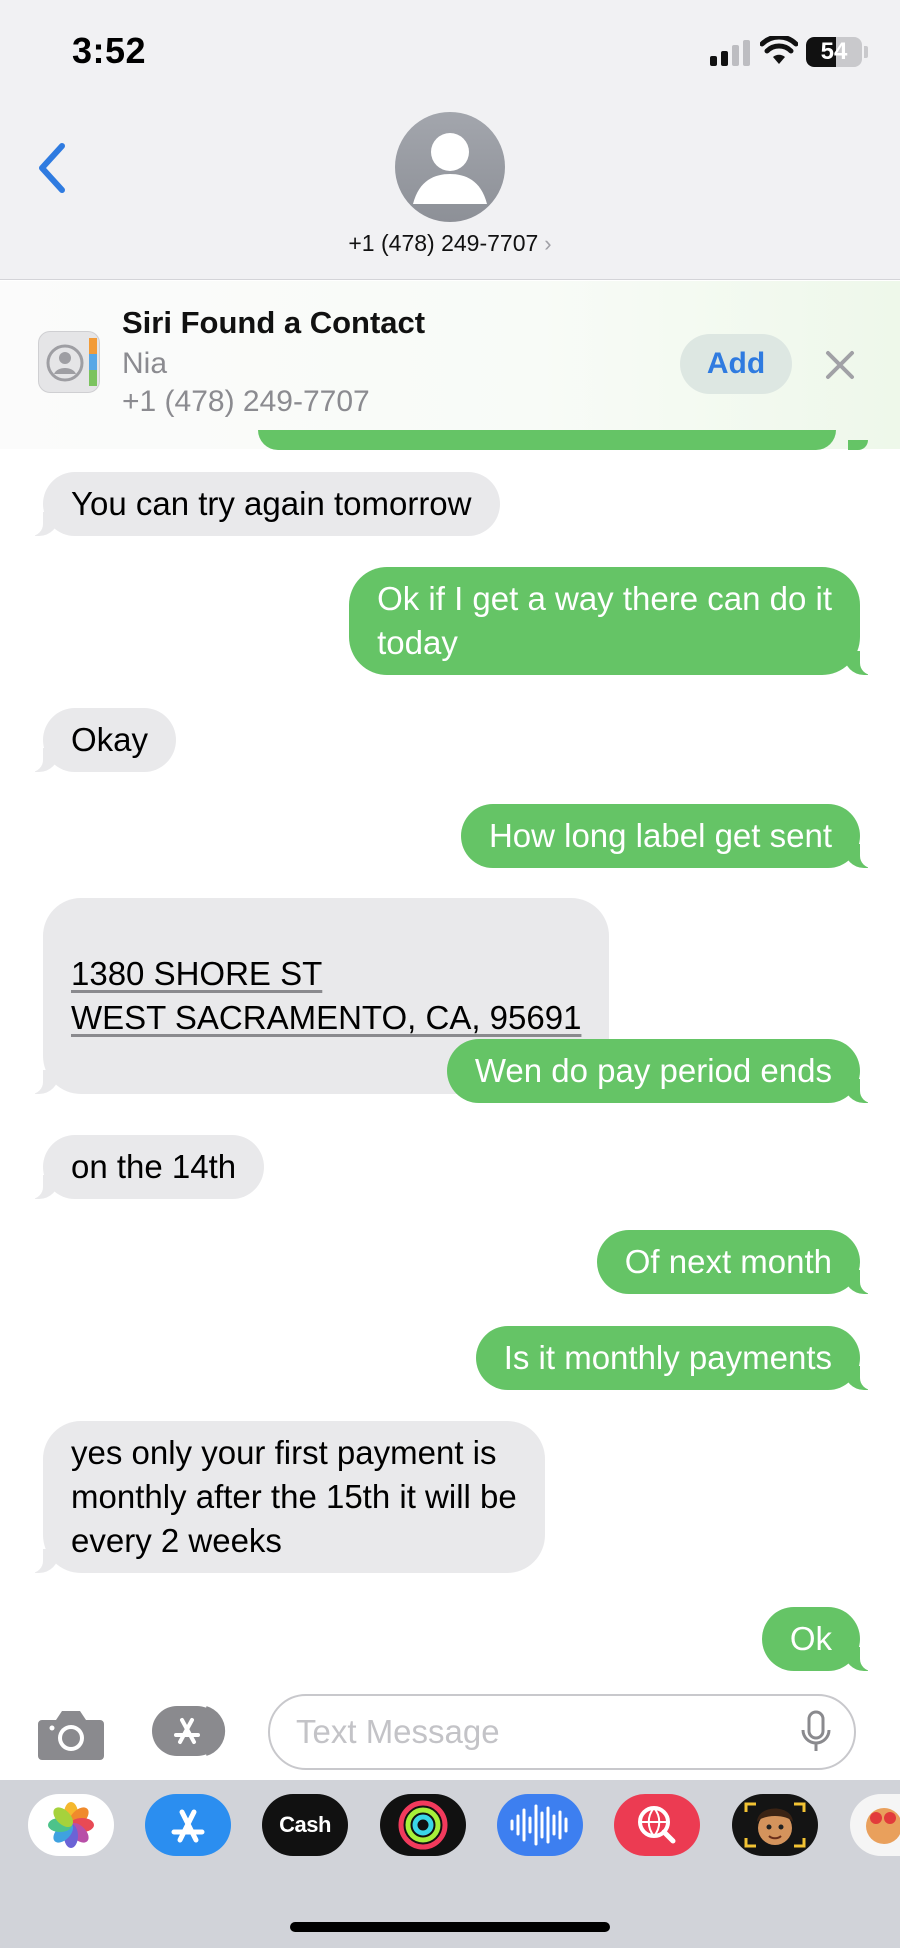 The image size is (900, 1948). Describe the element at coordinates (730, 53) in the screenshot. I see `cellular-signal-icon` at that location.